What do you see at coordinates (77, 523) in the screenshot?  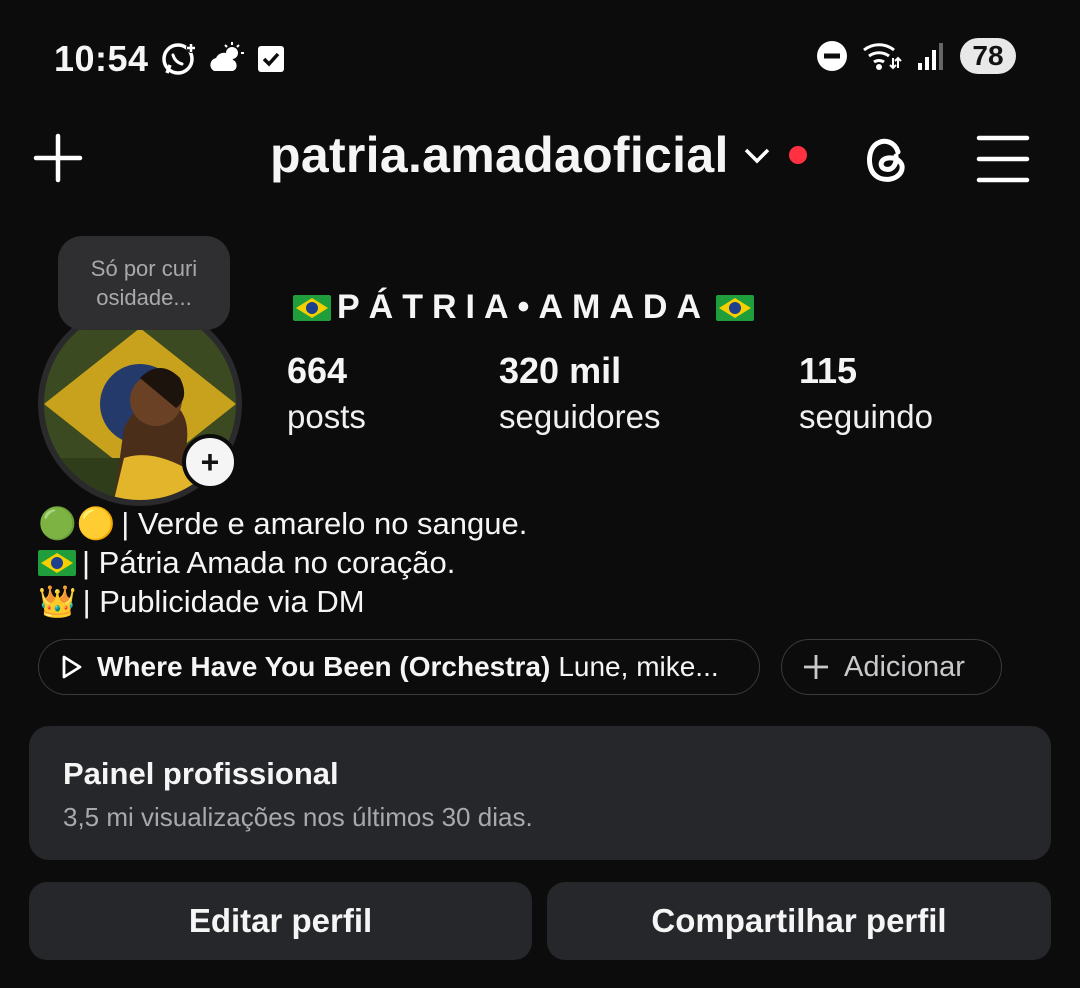 I see `bio-emoji: 🟢🟡` at bounding box center [77, 523].